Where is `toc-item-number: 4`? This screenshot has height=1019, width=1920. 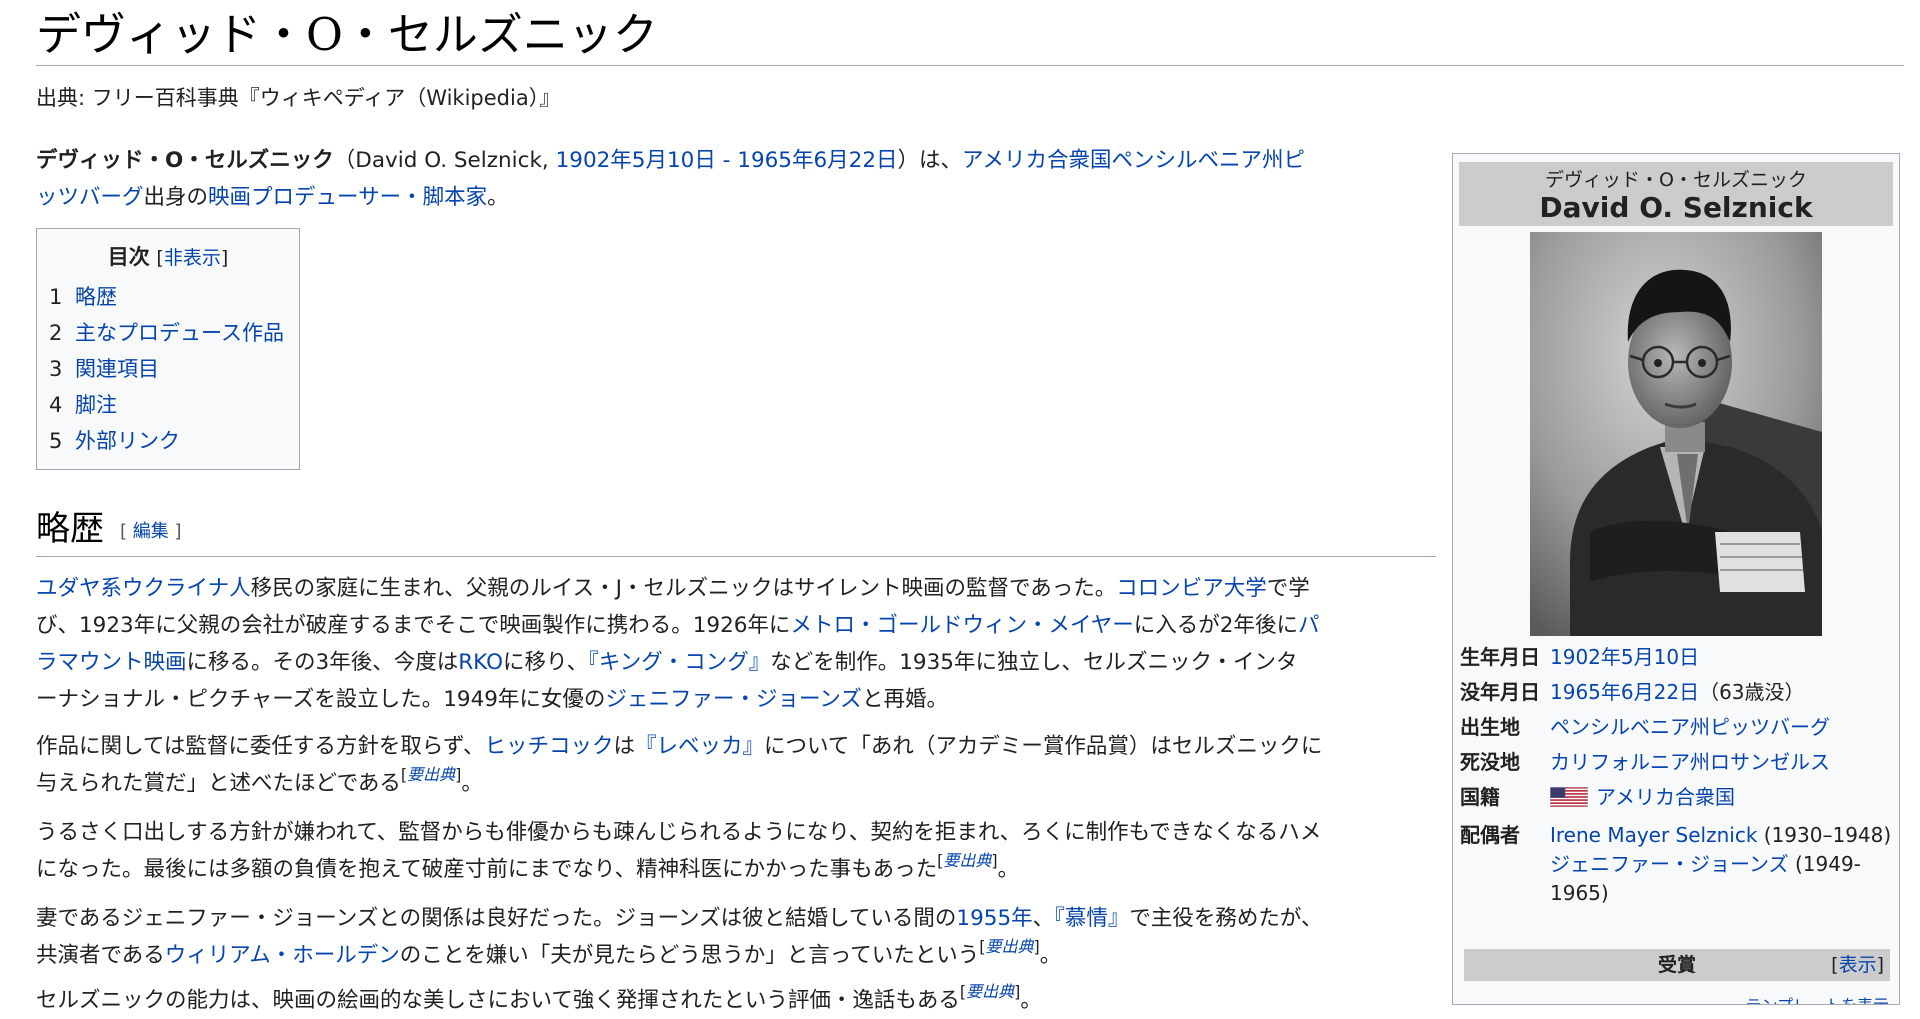 toc-item-number: 4 is located at coordinates (56, 405).